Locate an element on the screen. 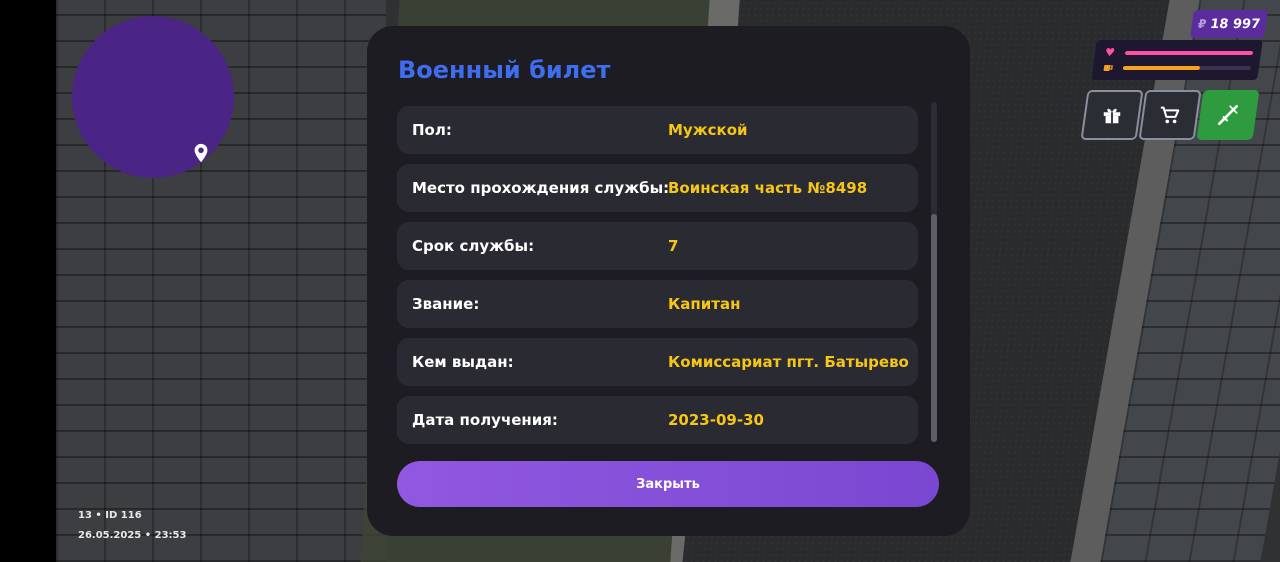 The image size is (1280, 562). row-label: Пол: is located at coordinates (432, 130).